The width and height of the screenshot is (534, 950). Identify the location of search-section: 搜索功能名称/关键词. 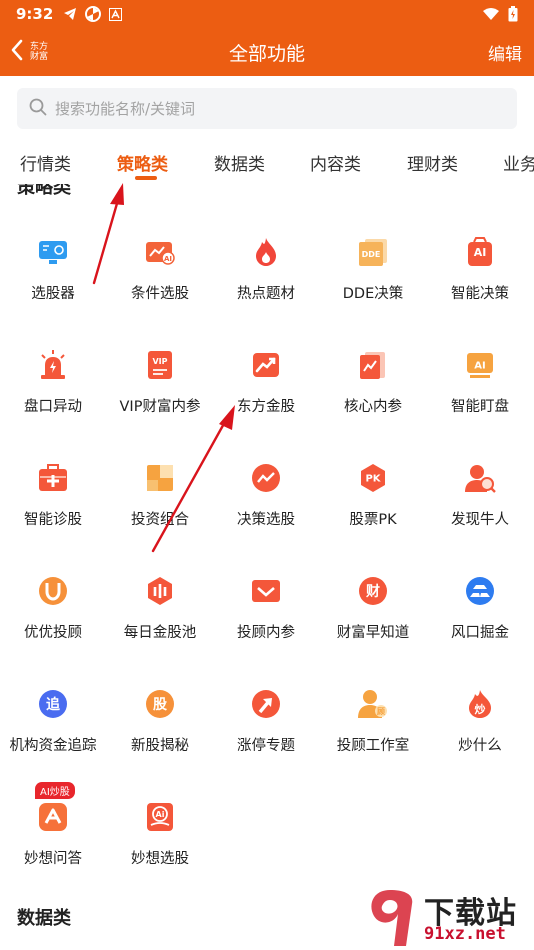
(267, 107).